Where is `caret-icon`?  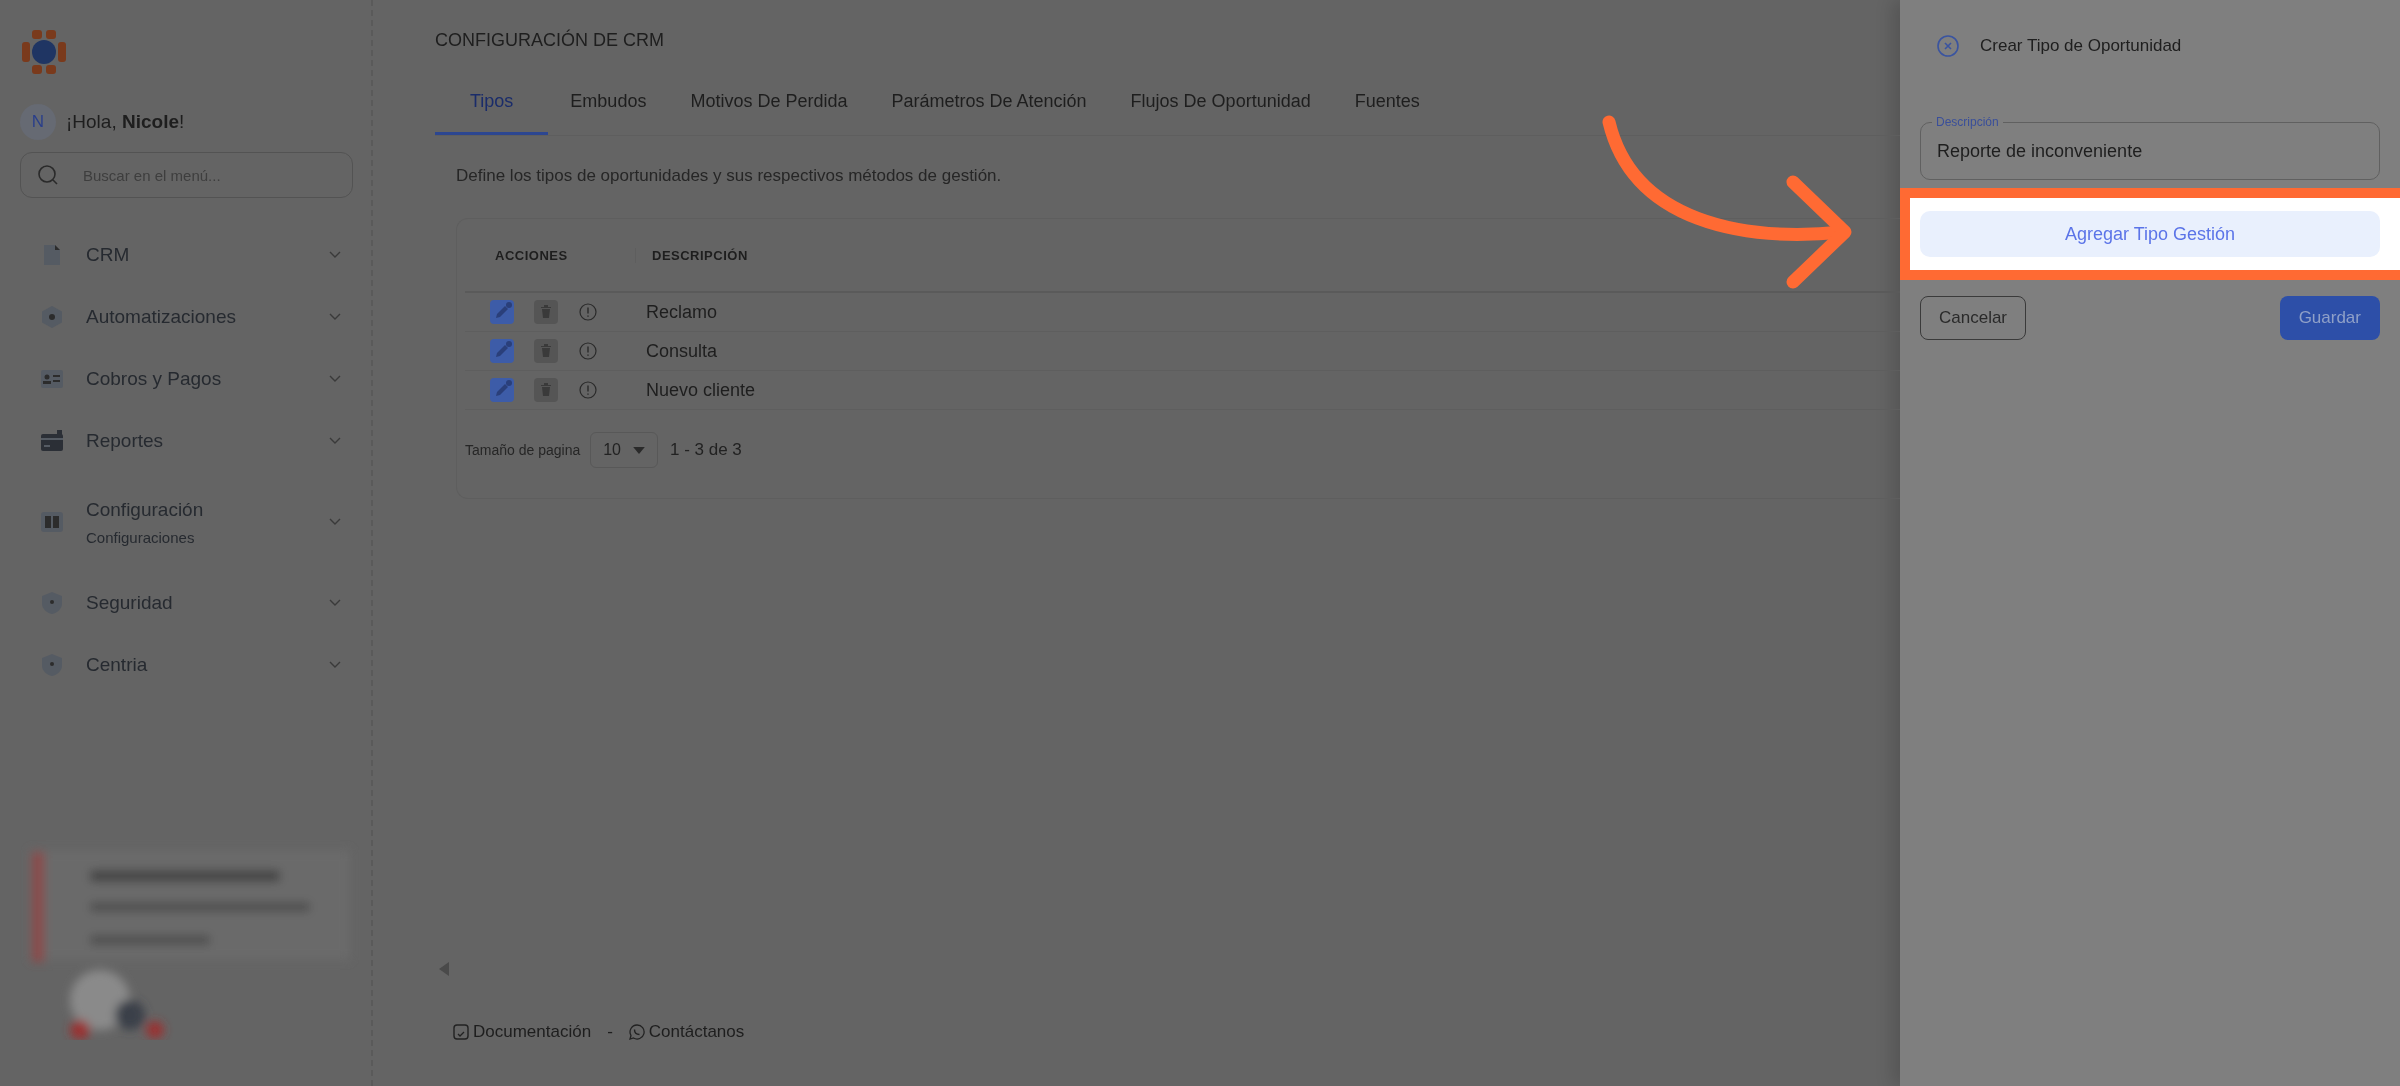 caret-icon is located at coordinates (639, 450).